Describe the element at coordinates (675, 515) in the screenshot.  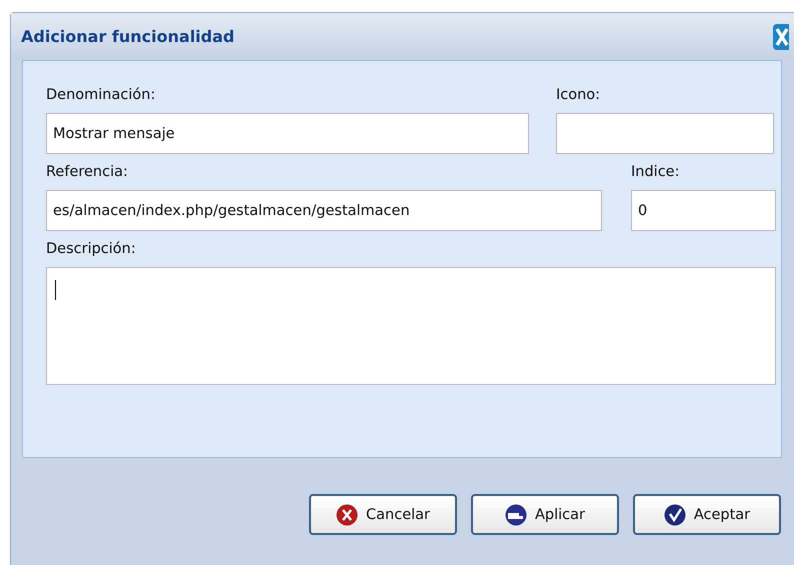
I see `check-icon` at that location.